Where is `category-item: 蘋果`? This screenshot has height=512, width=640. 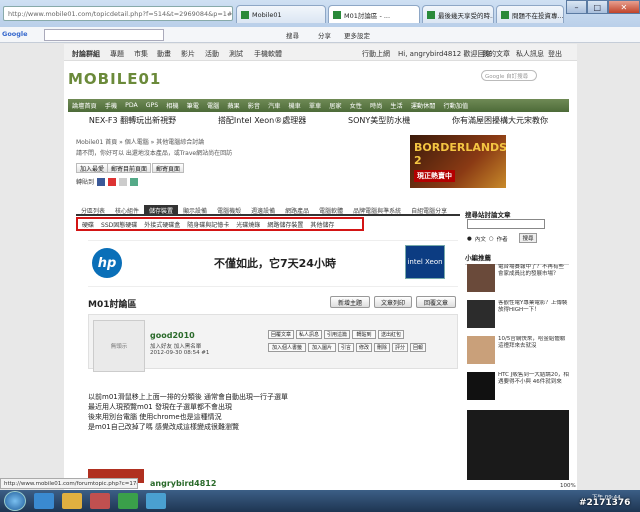
category-item: 蘋果 is located at coordinates (233, 105).